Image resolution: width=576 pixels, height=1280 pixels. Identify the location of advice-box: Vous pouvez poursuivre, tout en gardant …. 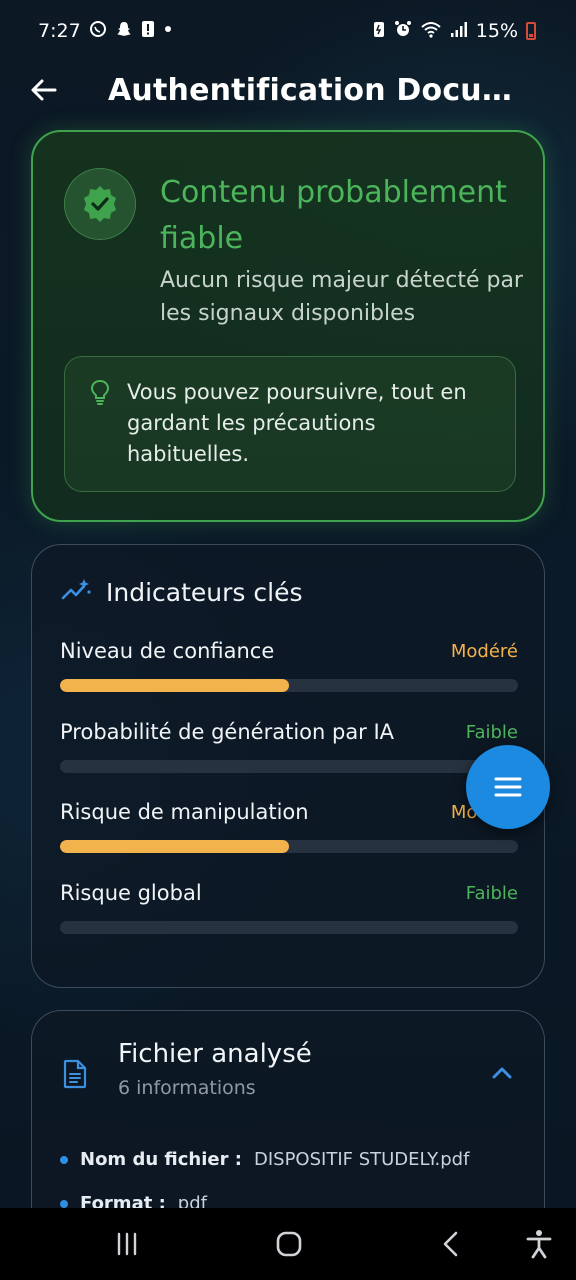
(290, 424).